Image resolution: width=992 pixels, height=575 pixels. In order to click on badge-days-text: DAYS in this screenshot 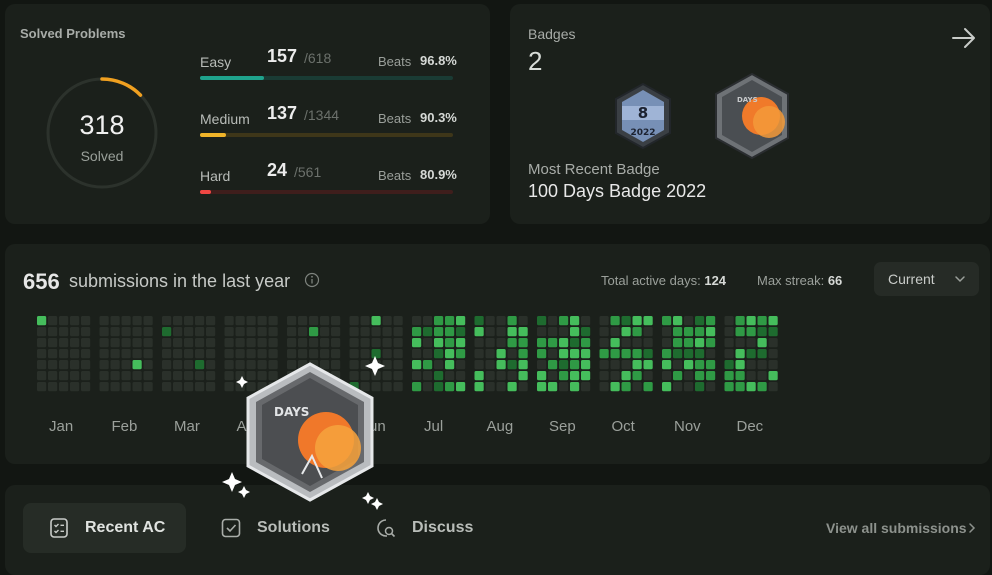, I will do `click(747, 100)`.